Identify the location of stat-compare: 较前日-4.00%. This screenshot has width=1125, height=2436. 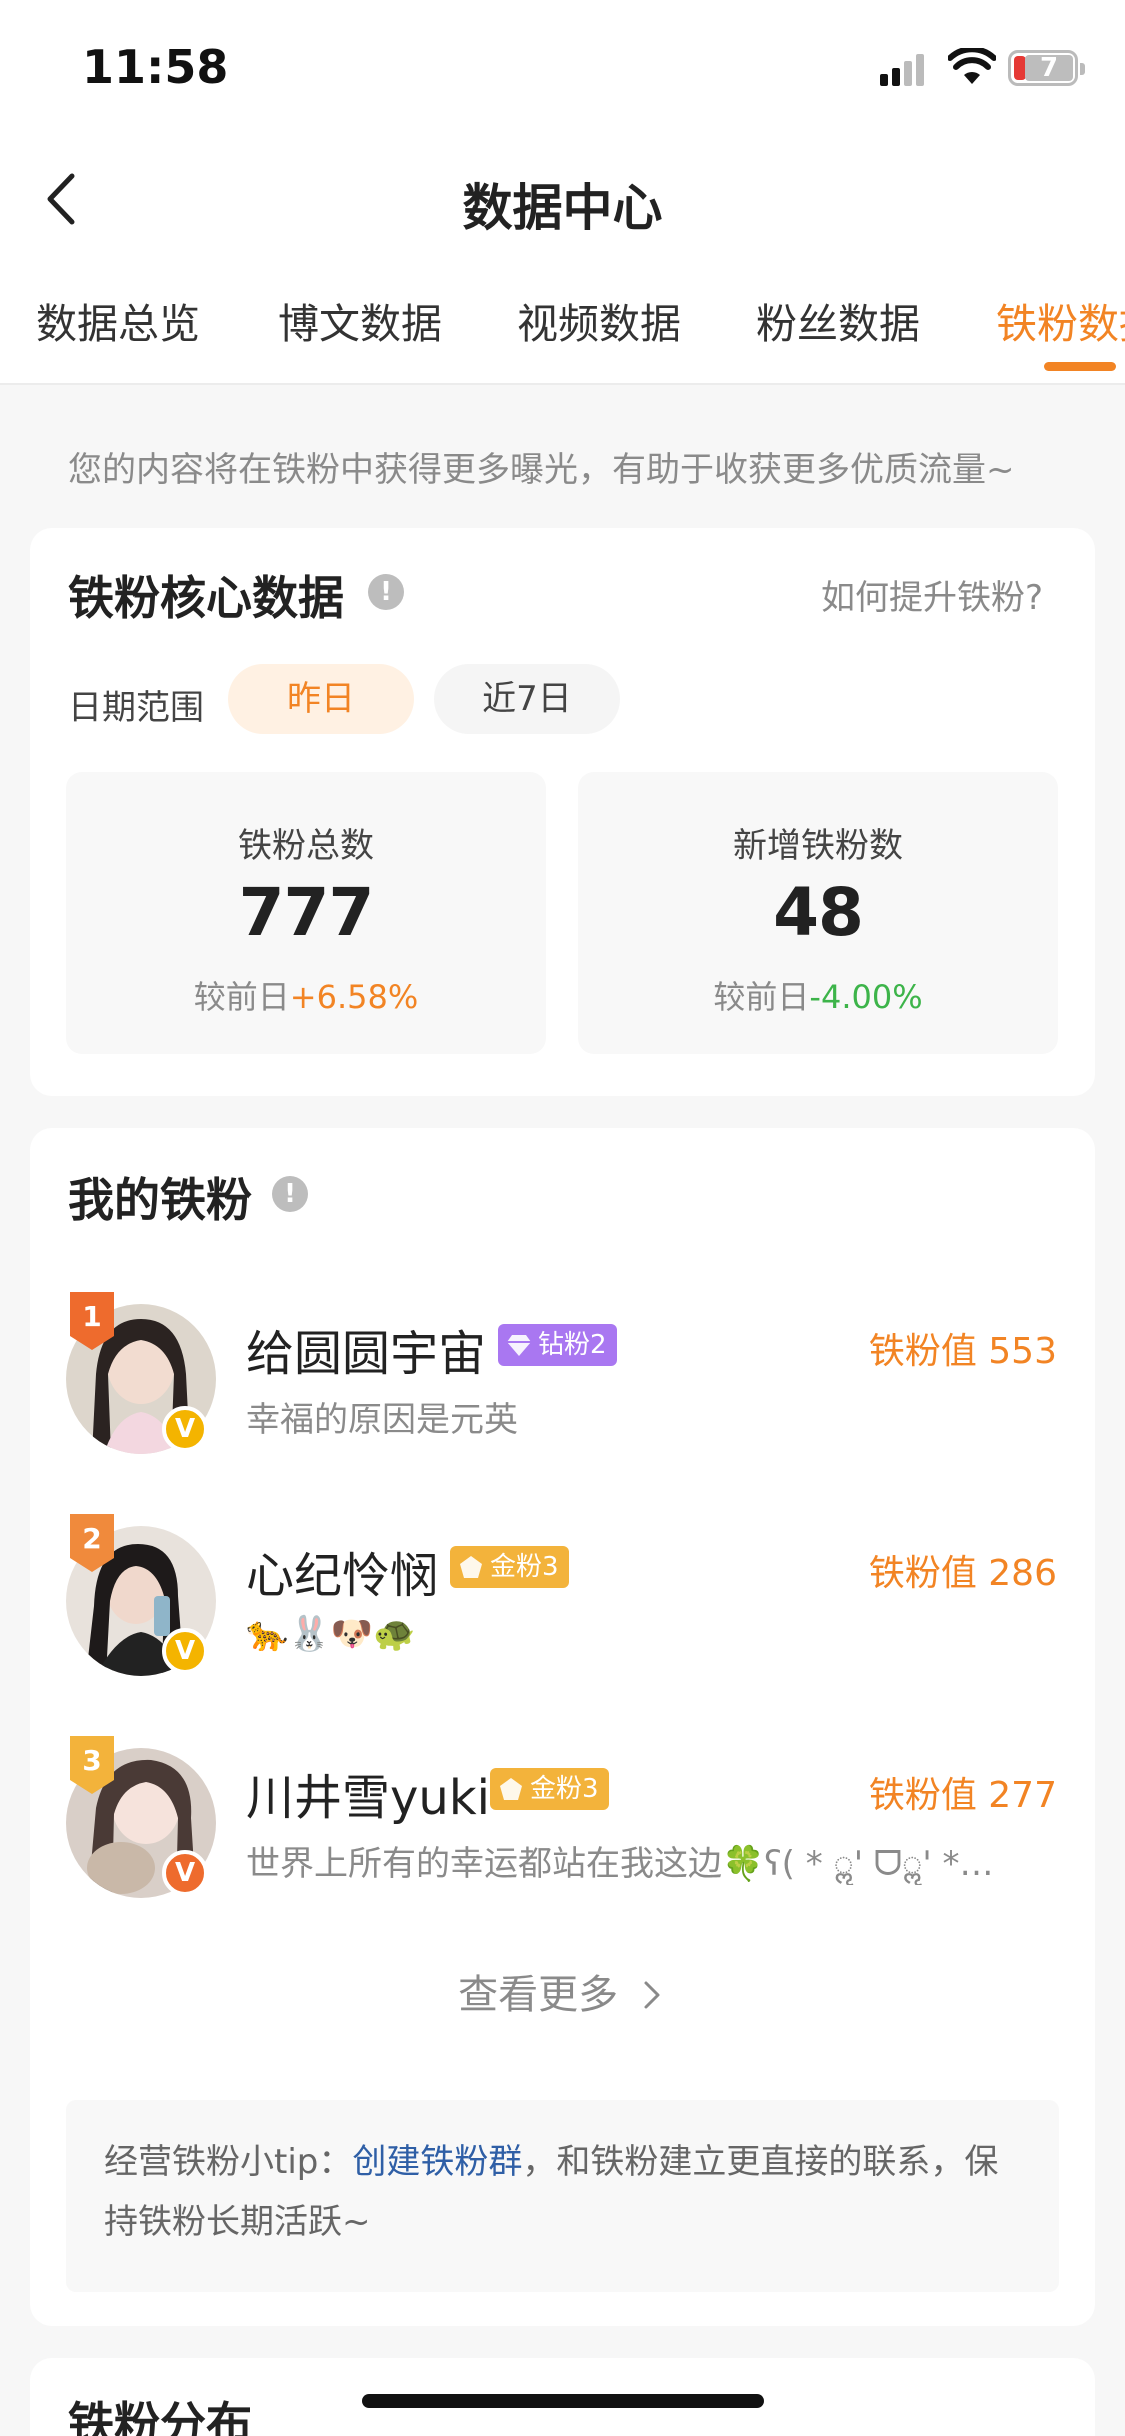
(818, 997).